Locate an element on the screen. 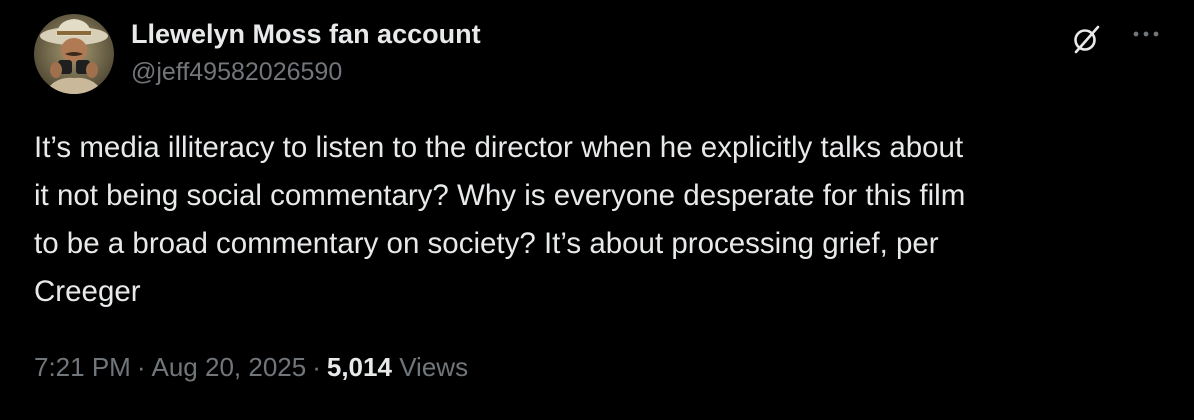 This screenshot has width=1194, height=420. views-label: Views is located at coordinates (434, 367).